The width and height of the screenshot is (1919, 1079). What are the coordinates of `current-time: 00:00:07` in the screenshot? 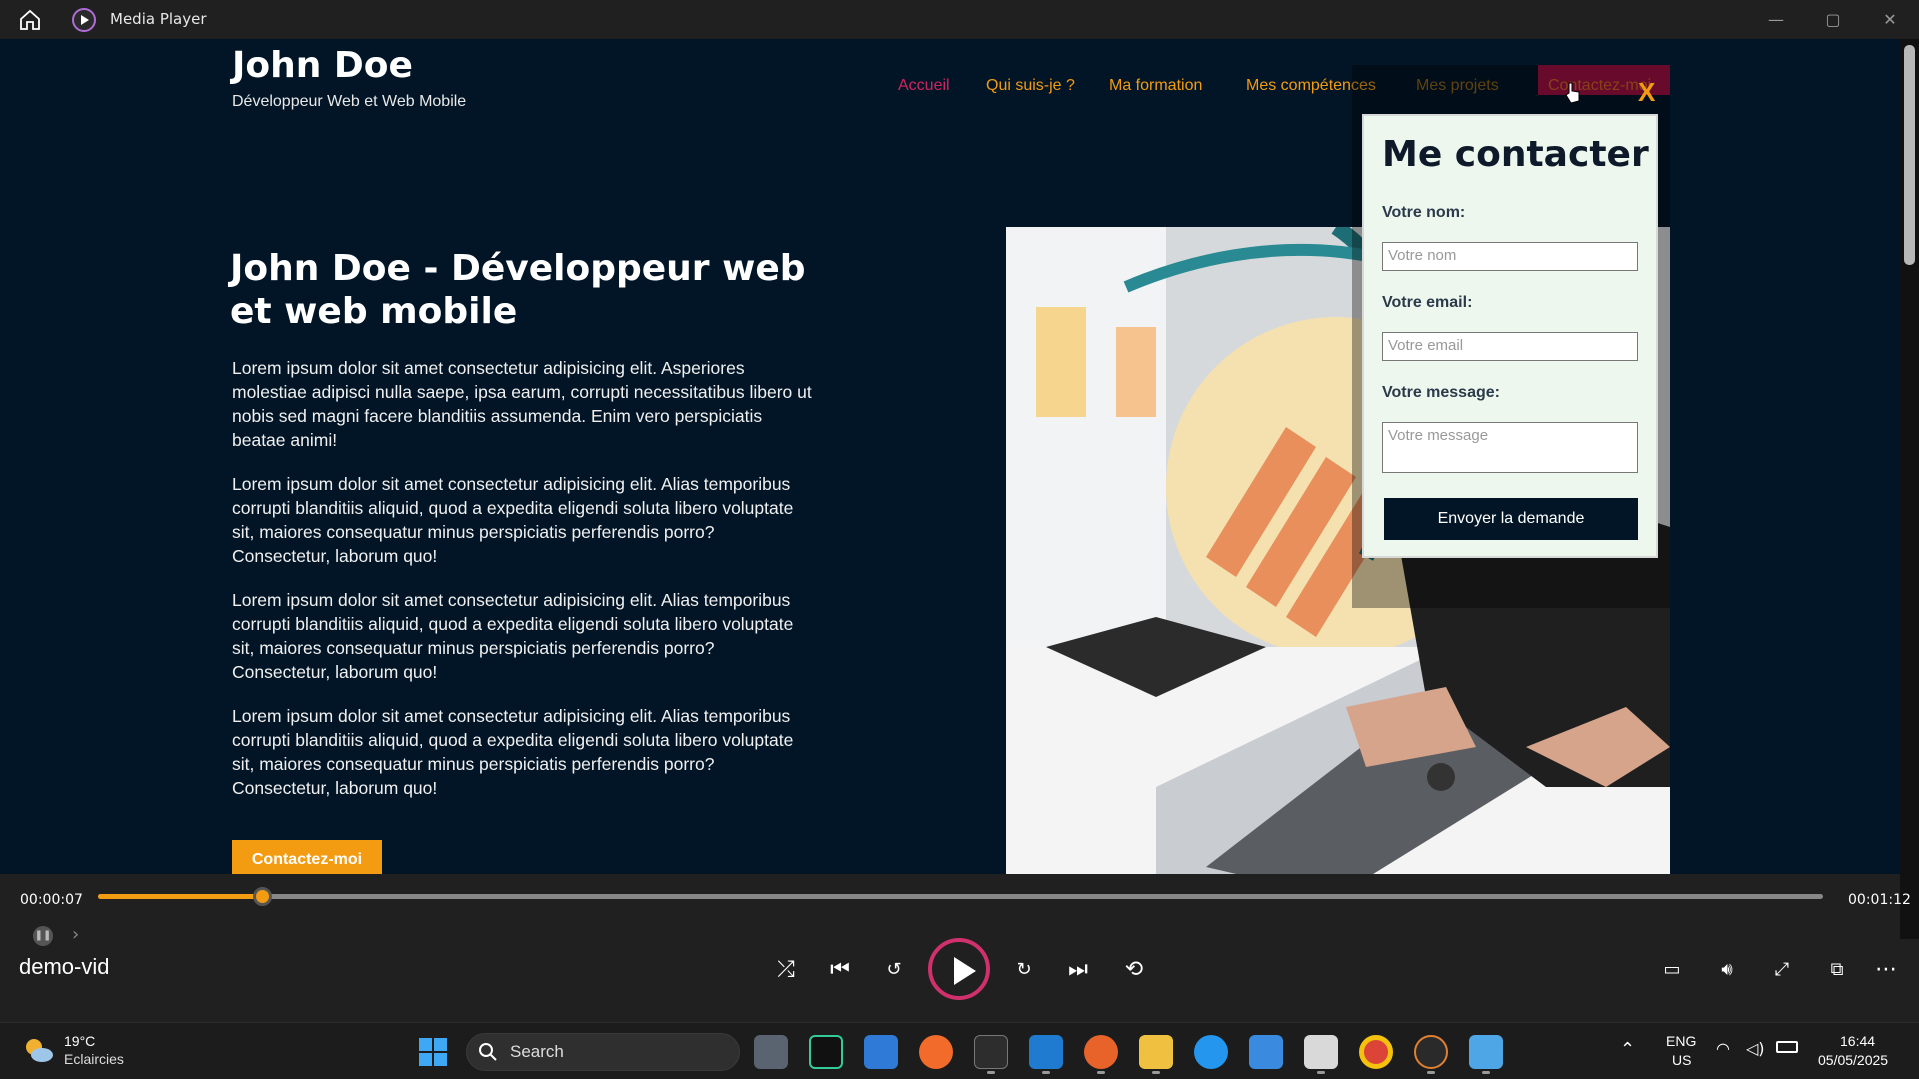 It's located at (51, 900).